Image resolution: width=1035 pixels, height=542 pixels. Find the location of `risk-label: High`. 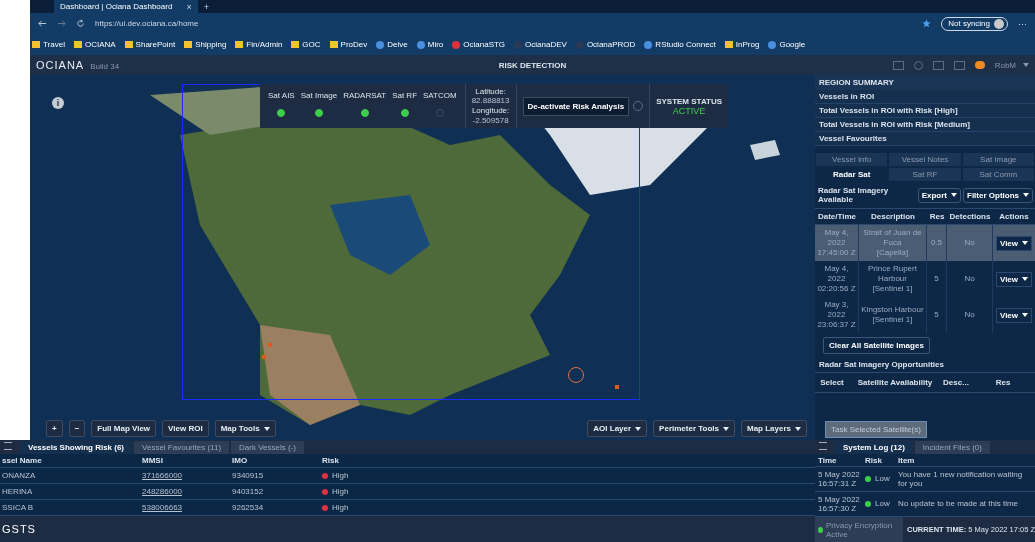

risk-label: High is located at coordinates (340, 475).